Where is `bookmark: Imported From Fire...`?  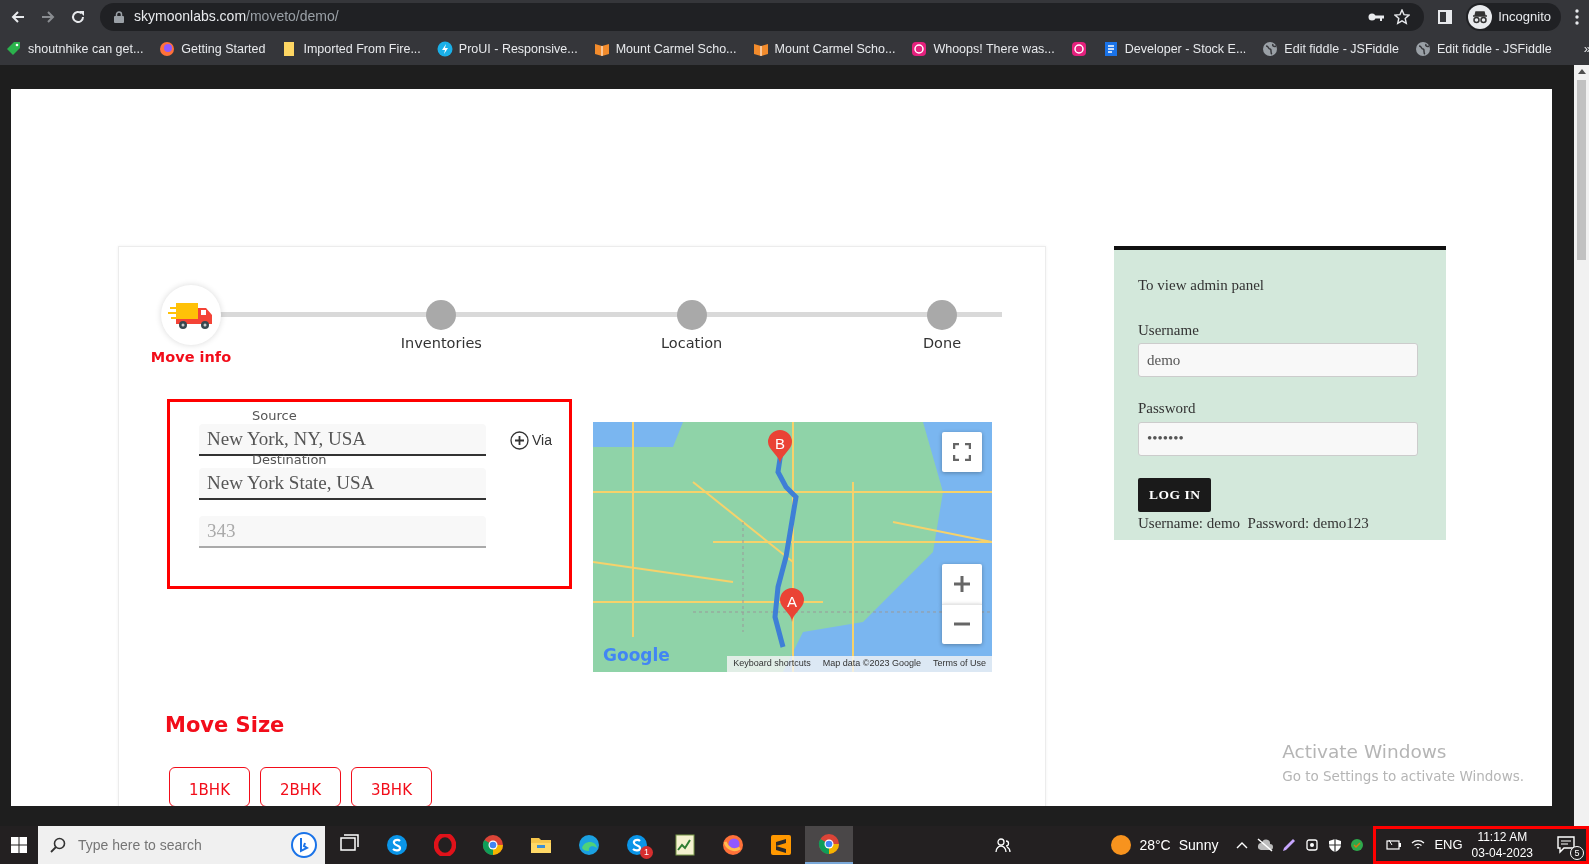
bookmark: Imported From Fire... is located at coordinates (351, 49).